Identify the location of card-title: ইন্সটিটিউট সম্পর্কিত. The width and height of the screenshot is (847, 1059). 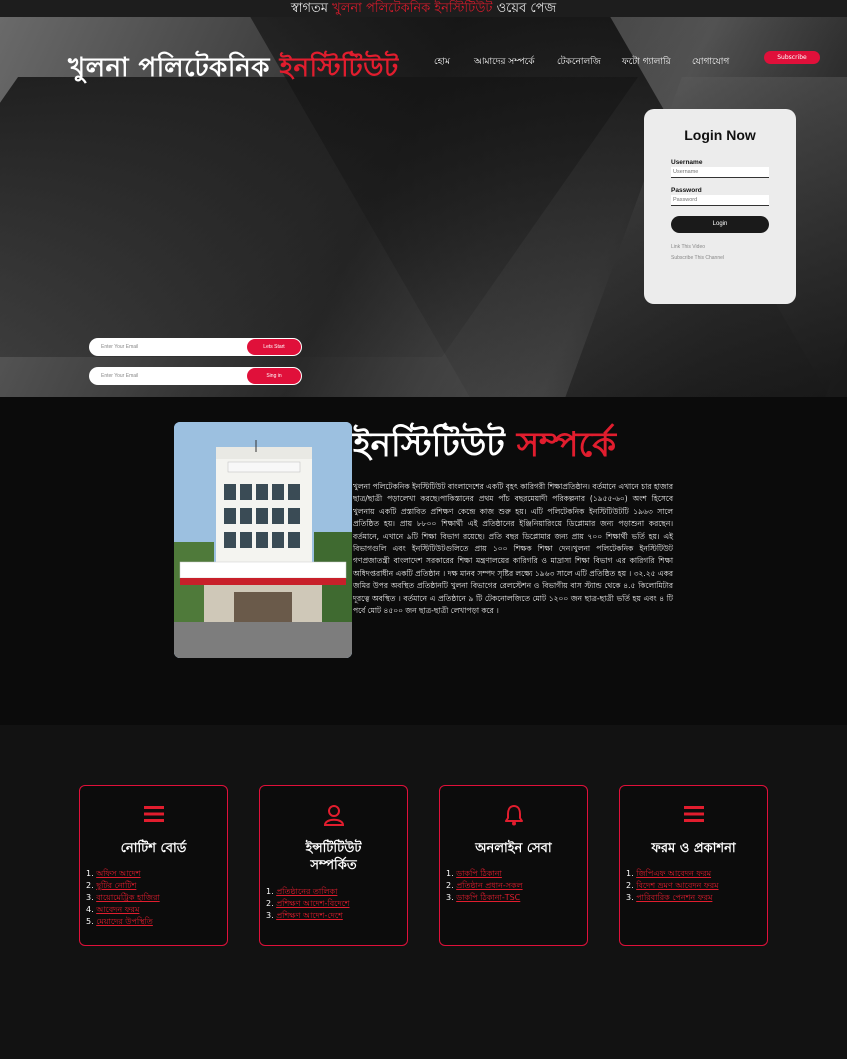
(333, 857).